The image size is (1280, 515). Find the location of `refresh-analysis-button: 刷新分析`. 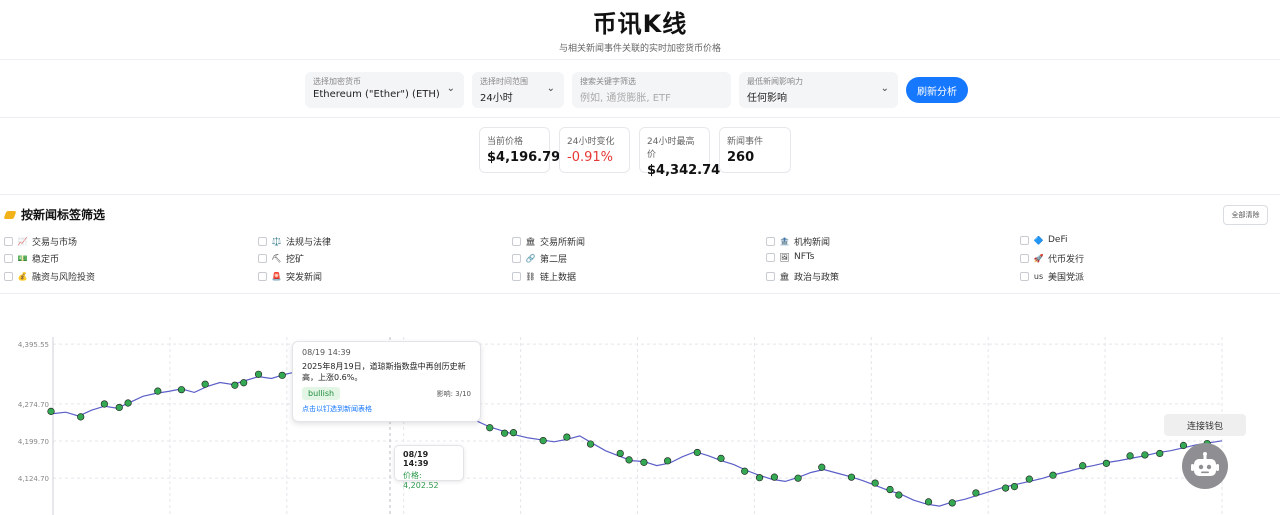

refresh-analysis-button: 刷新分析 is located at coordinates (937, 90).